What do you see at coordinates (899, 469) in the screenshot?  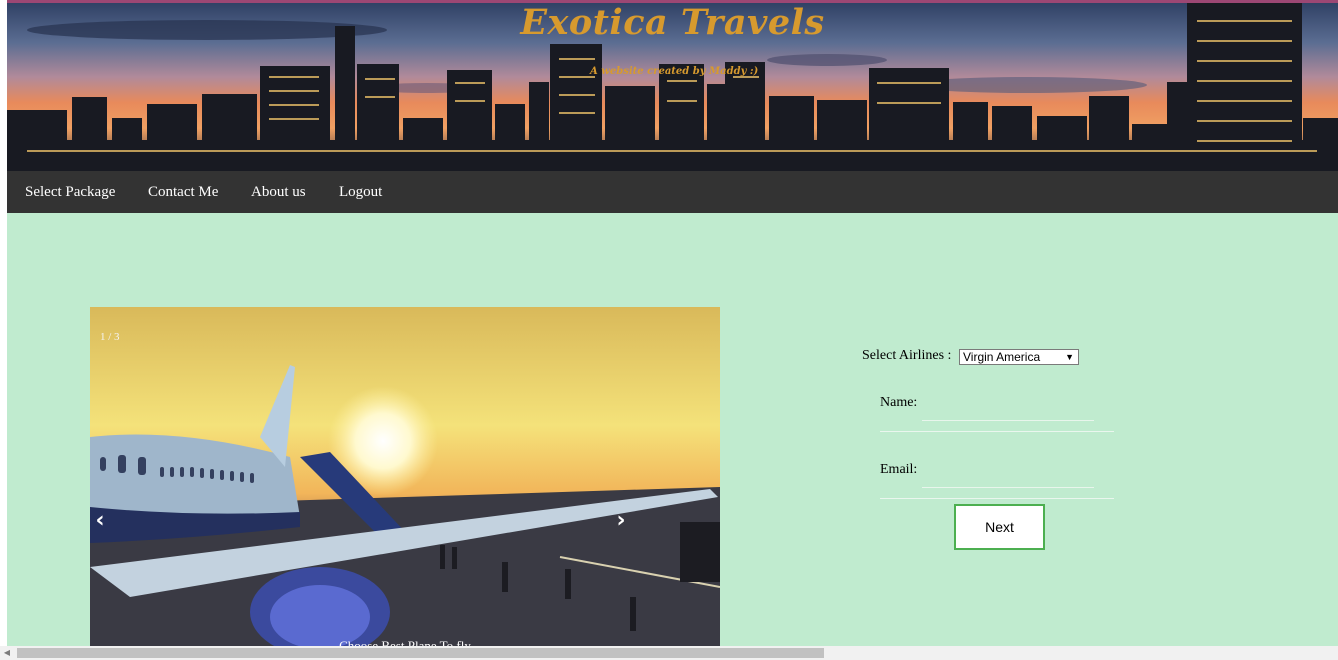 I see `email-field-label: Email:` at bounding box center [899, 469].